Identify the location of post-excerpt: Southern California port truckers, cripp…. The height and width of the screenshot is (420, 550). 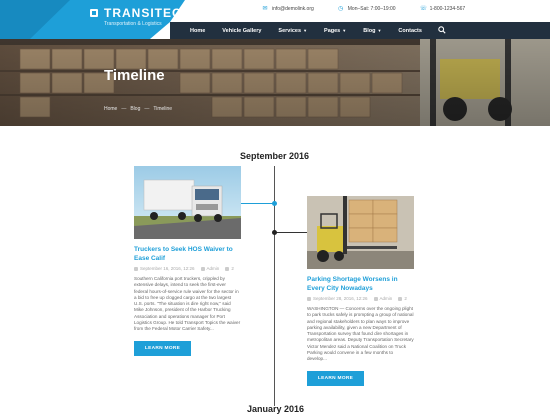
(187, 304).